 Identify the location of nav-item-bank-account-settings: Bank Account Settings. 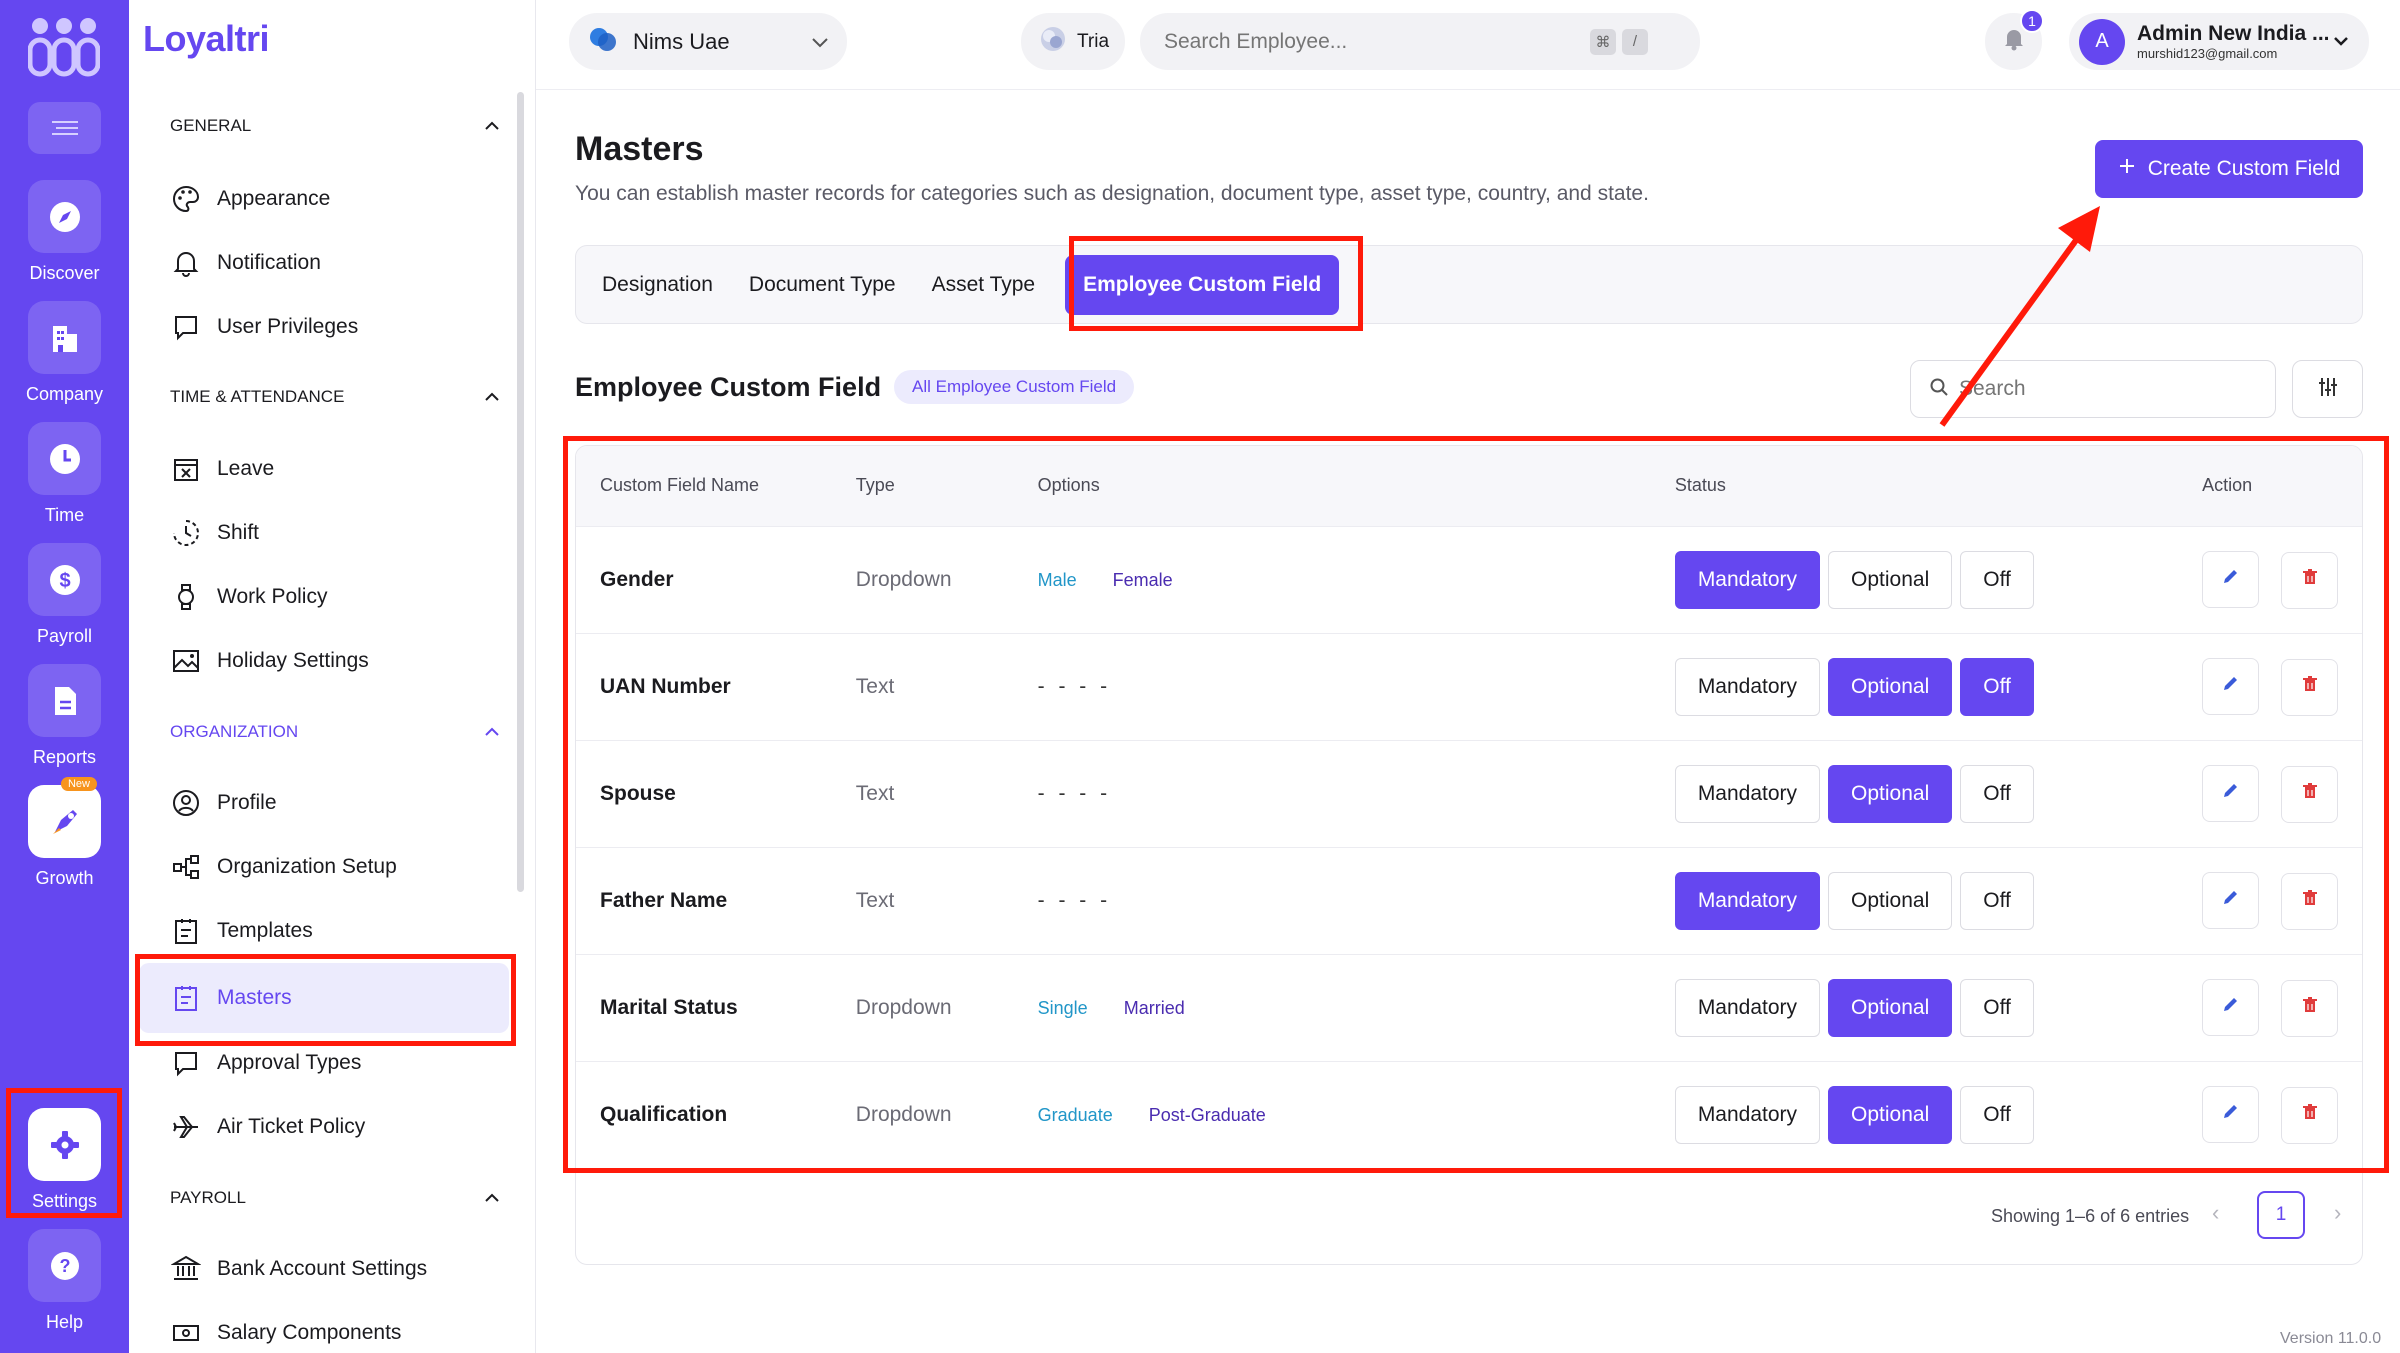
(329, 1269).